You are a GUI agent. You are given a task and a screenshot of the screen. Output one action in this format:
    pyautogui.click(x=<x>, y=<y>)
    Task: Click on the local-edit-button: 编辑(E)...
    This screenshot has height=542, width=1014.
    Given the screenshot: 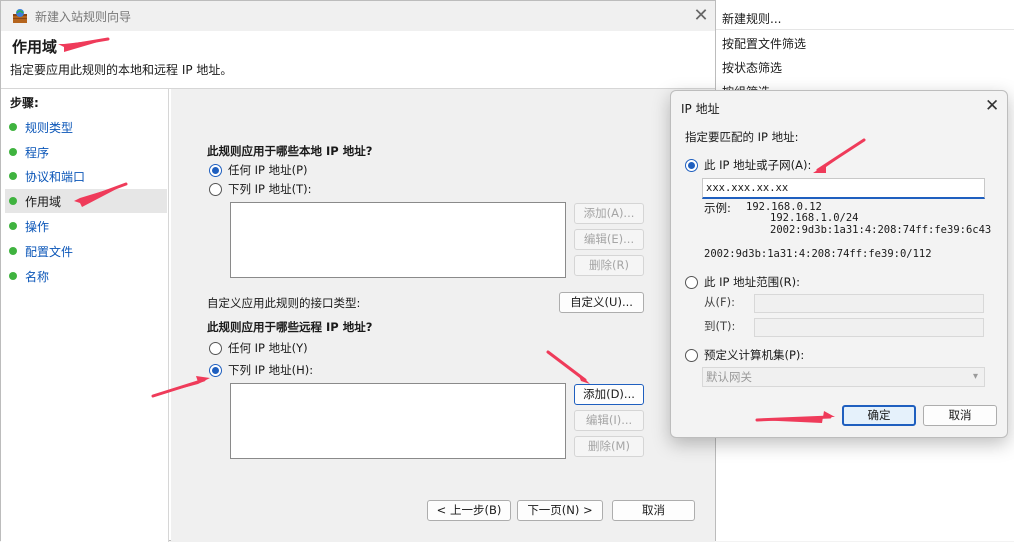 What is the action you would take?
    pyautogui.click(x=609, y=239)
    